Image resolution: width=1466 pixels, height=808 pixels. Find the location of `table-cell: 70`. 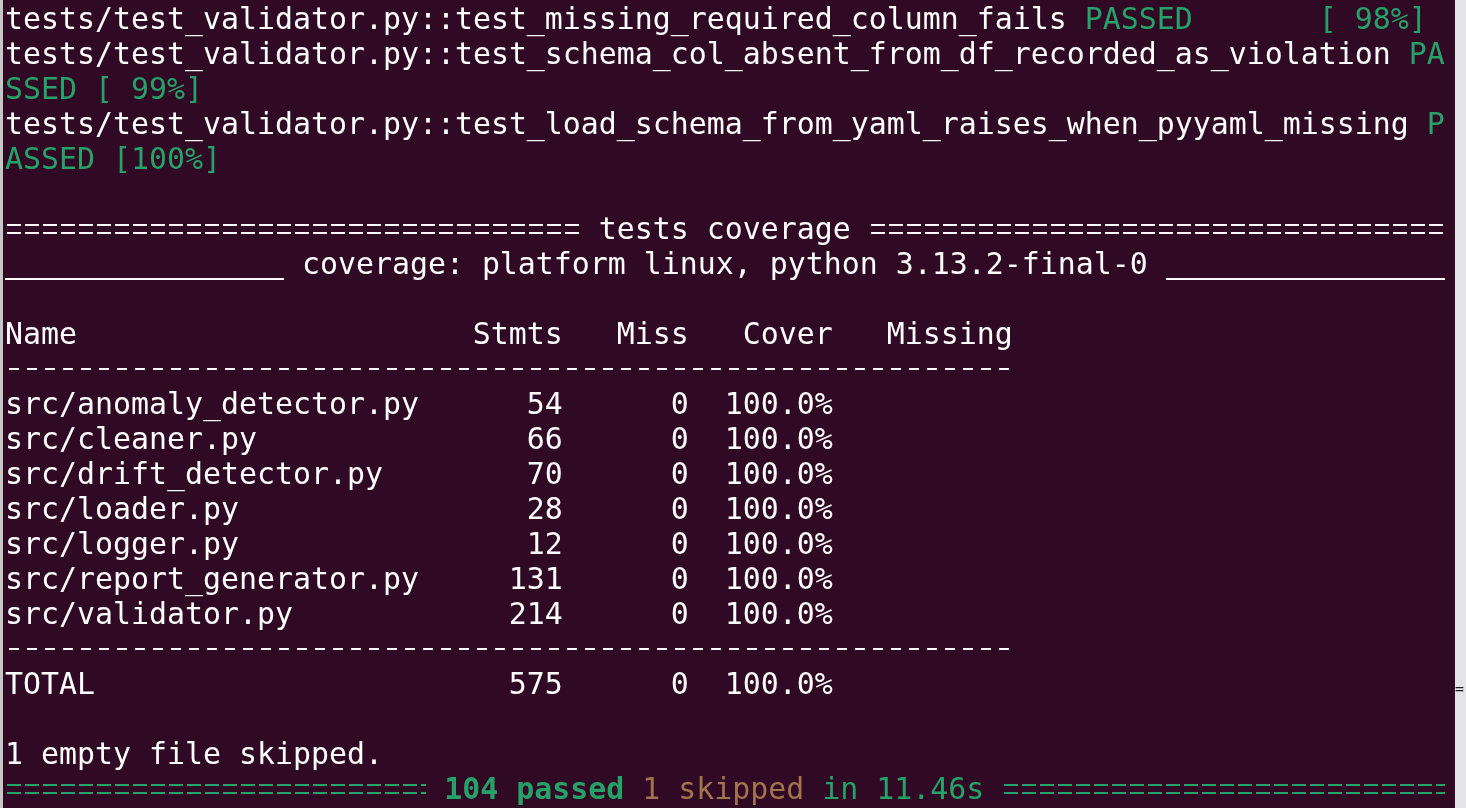

table-cell: 70 is located at coordinates (544, 473).